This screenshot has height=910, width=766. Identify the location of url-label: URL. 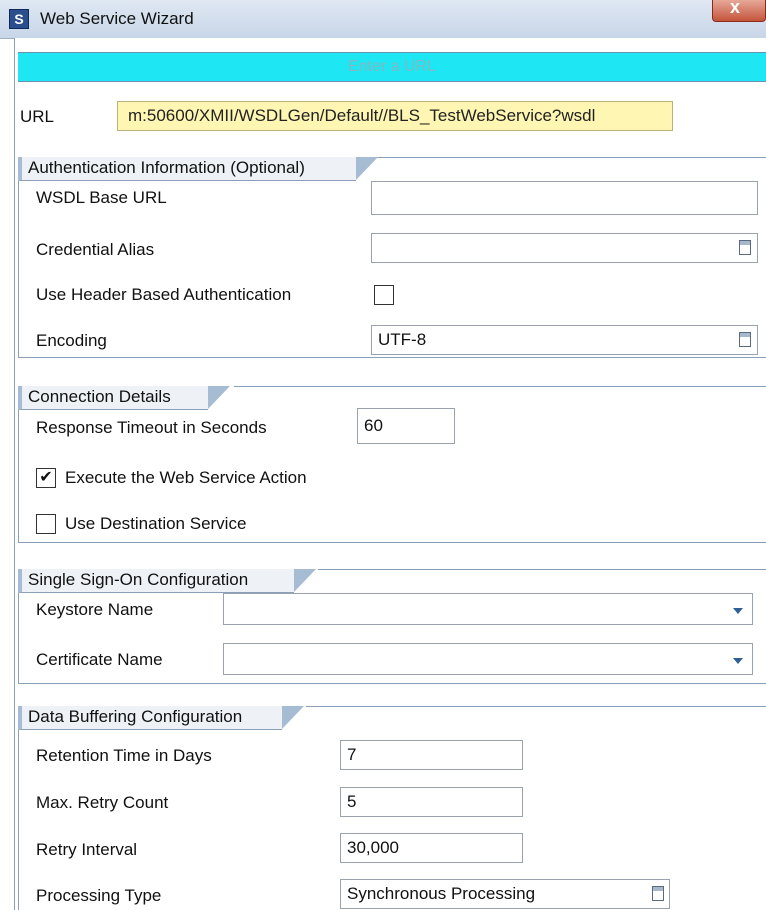
(37, 116).